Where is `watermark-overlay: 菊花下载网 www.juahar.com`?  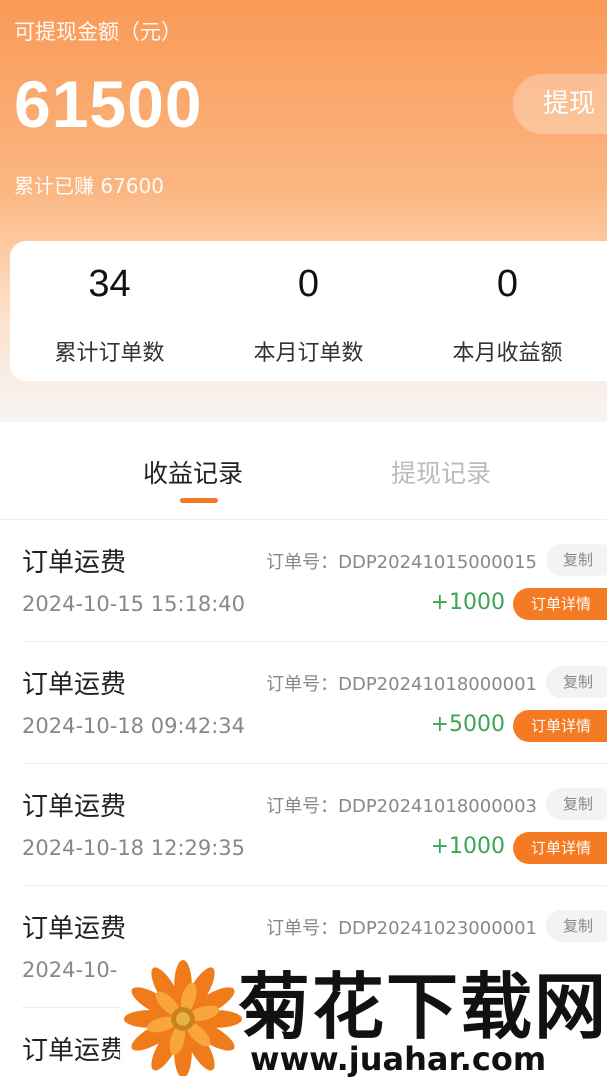
watermark-overlay: 菊花下载网 www.juahar.com is located at coordinates (363, 1012).